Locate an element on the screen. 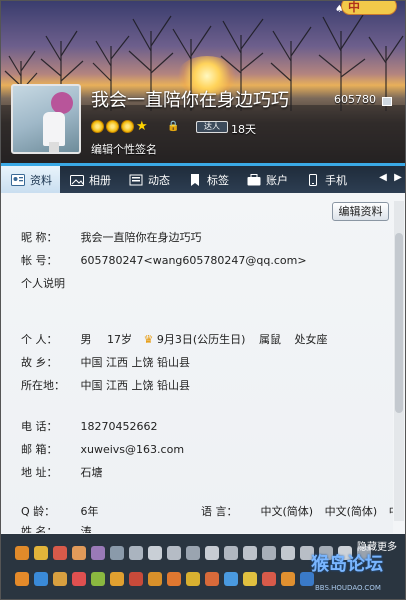  top-status-badge: 中 is located at coordinates (369, 8).